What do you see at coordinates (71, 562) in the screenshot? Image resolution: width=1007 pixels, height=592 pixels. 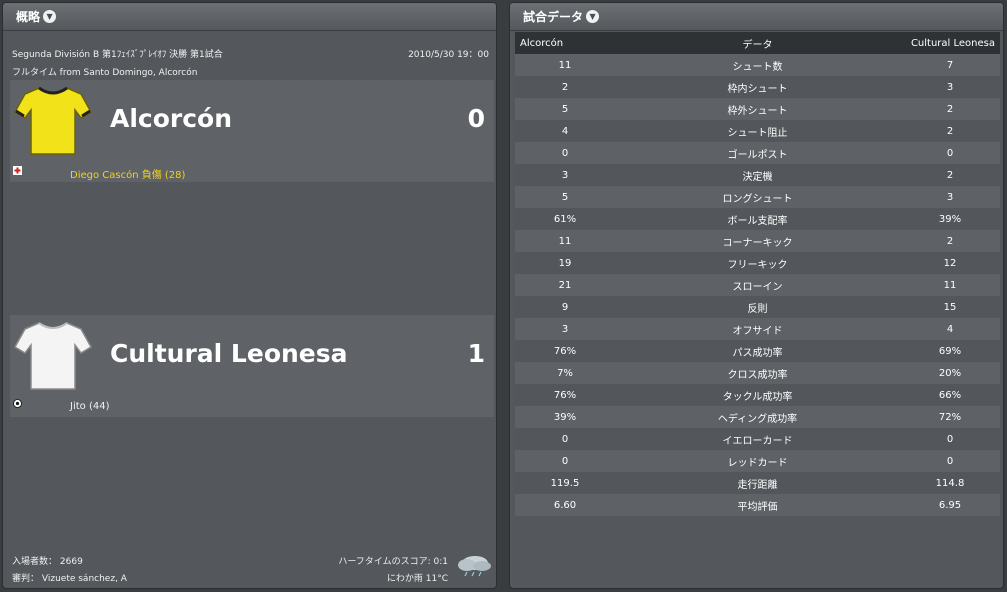 I see `attendance-value: 2669` at bounding box center [71, 562].